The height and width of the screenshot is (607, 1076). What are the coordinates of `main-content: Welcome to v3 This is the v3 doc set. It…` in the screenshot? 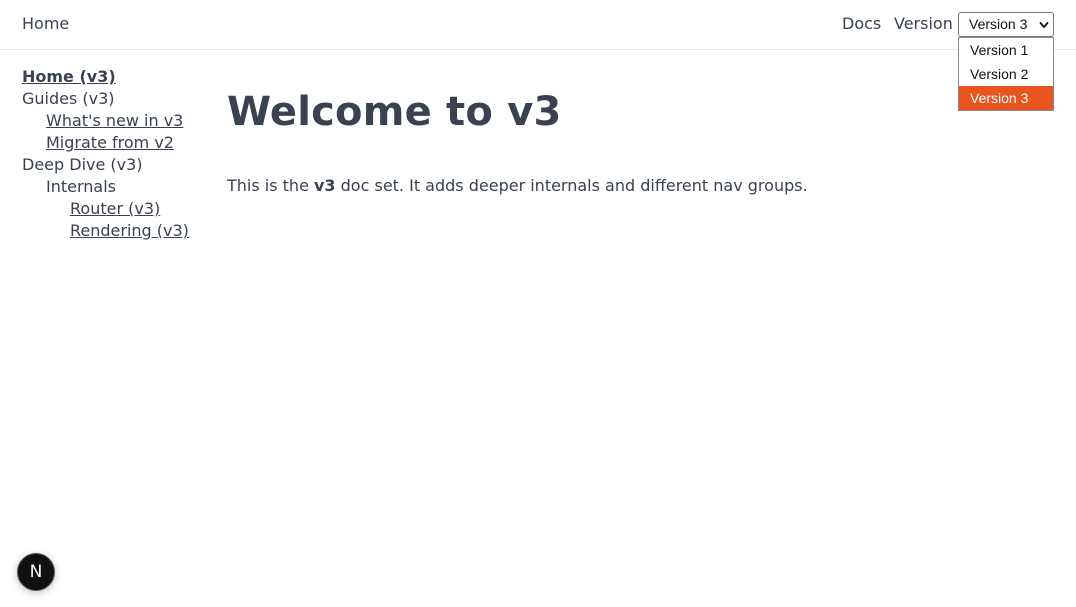 It's located at (637, 141).